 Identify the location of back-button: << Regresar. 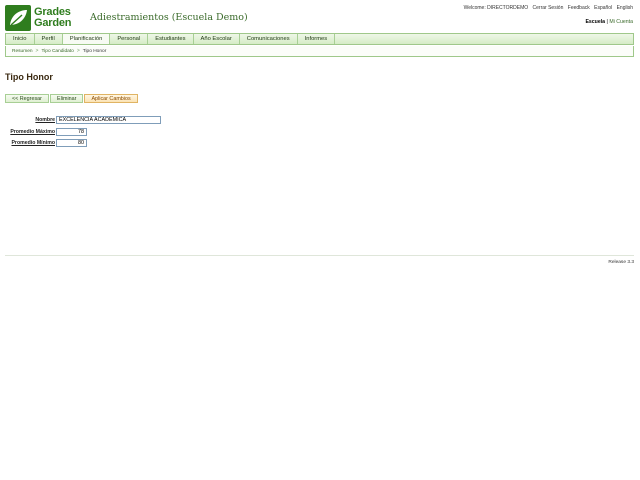
(27, 98).